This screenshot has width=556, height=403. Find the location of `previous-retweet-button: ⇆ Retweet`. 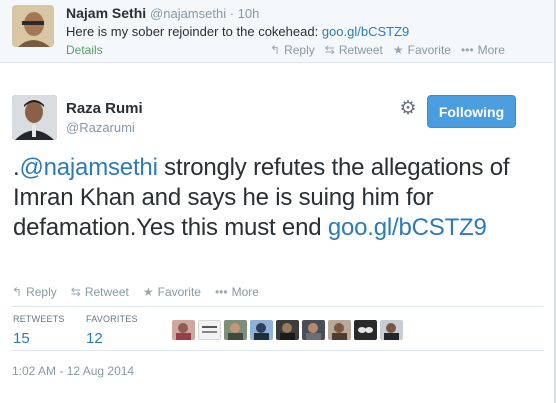

previous-retweet-button: ⇆ Retweet is located at coordinates (354, 50).